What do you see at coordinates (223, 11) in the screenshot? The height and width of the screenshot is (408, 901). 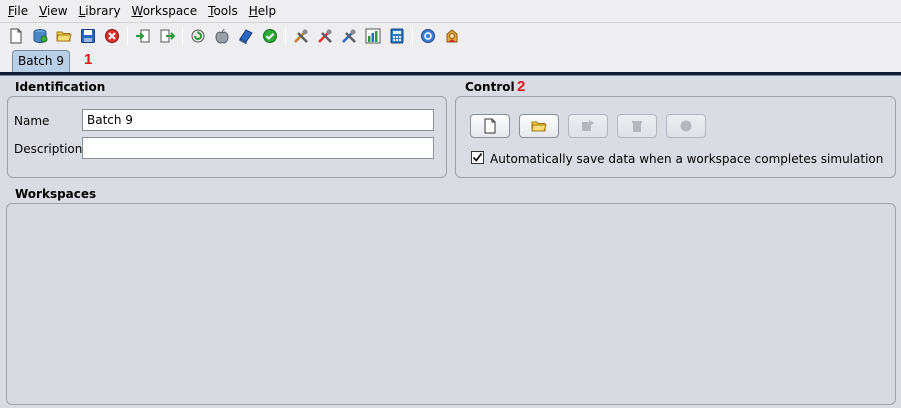 I see `menu-tools: Tools` at bounding box center [223, 11].